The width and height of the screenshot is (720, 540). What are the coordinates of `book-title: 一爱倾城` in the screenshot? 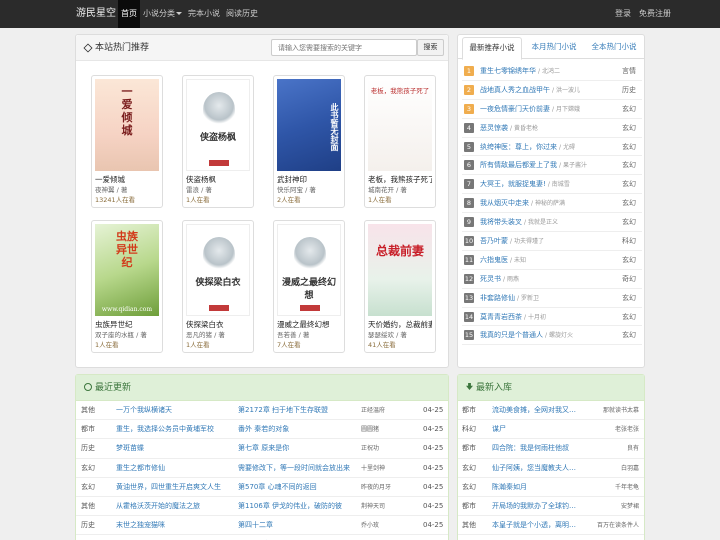 It's located at (127, 179).